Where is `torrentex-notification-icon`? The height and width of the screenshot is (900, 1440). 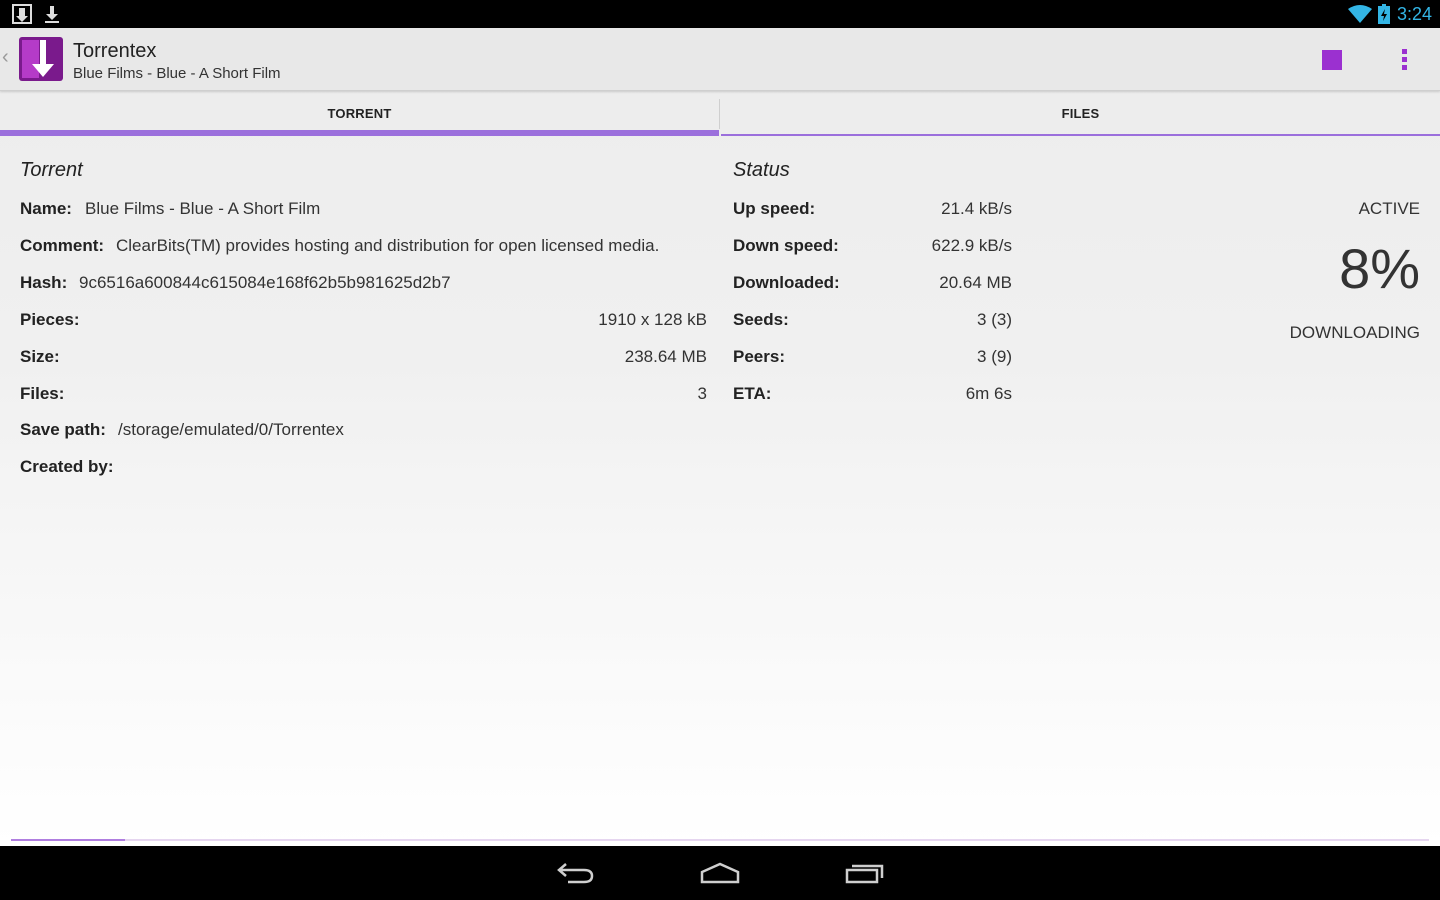 torrentex-notification-icon is located at coordinates (22, 16).